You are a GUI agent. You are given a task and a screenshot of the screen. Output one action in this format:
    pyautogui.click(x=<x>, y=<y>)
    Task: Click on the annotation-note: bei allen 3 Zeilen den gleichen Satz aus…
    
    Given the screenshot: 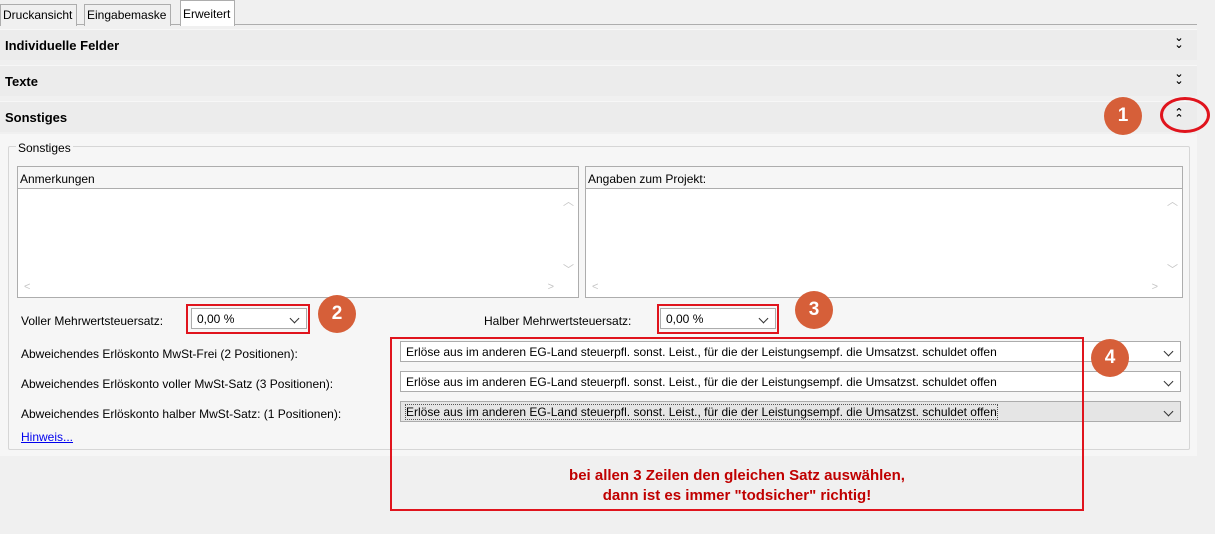 What is the action you would take?
    pyautogui.click(x=737, y=486)
    